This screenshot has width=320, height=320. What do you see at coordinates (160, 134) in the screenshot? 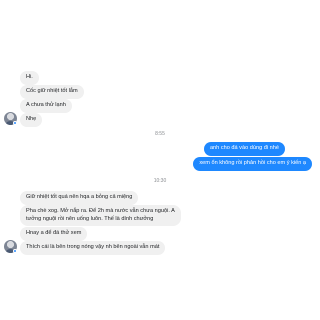
I see `timestamp-divider: 8:55` at bounding box center [160, 134].